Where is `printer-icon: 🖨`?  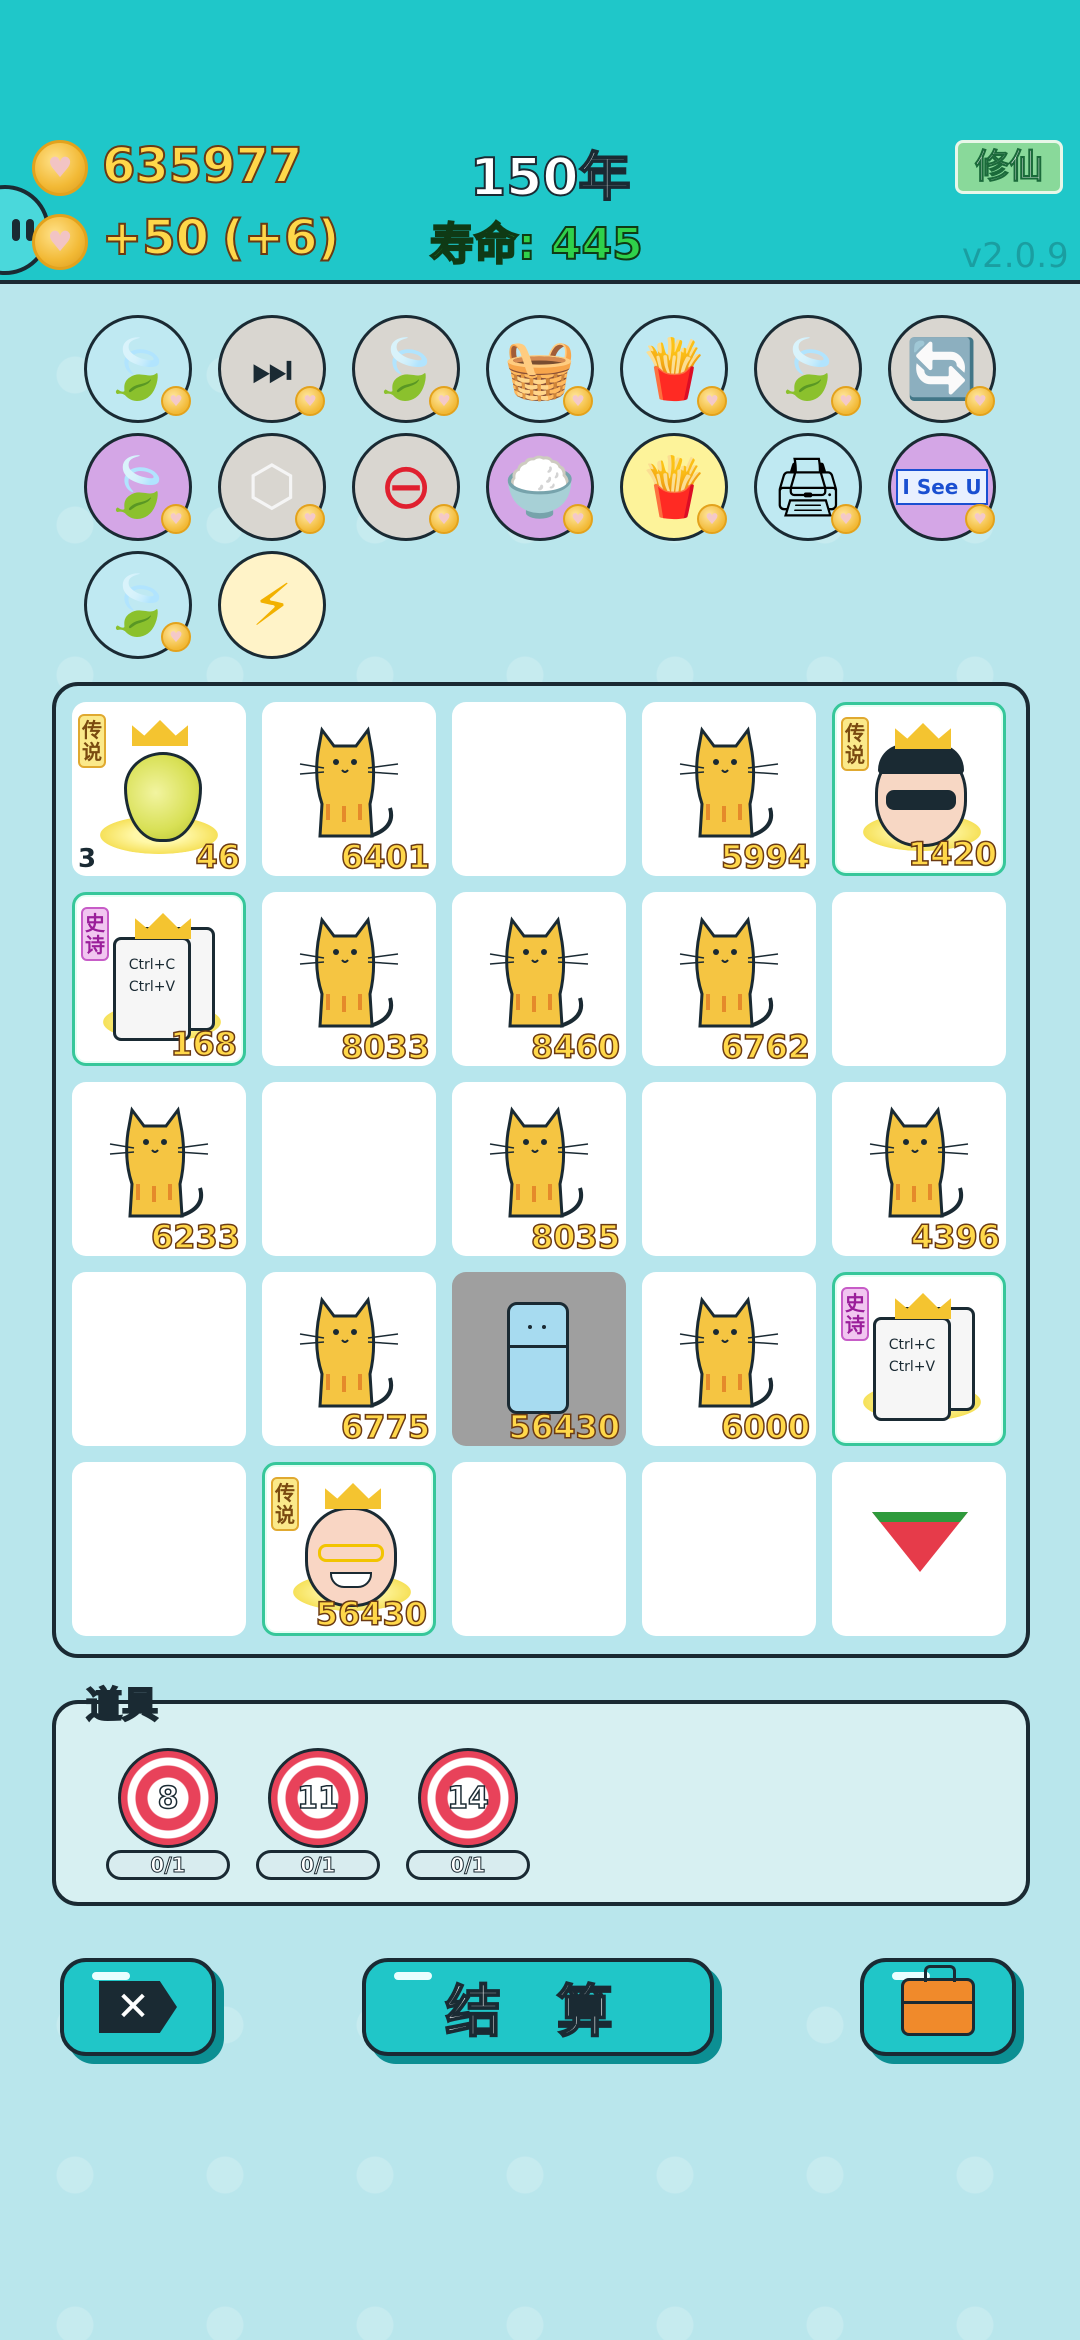
printer-icon: 🖨 is located at coordinates (808, 487).